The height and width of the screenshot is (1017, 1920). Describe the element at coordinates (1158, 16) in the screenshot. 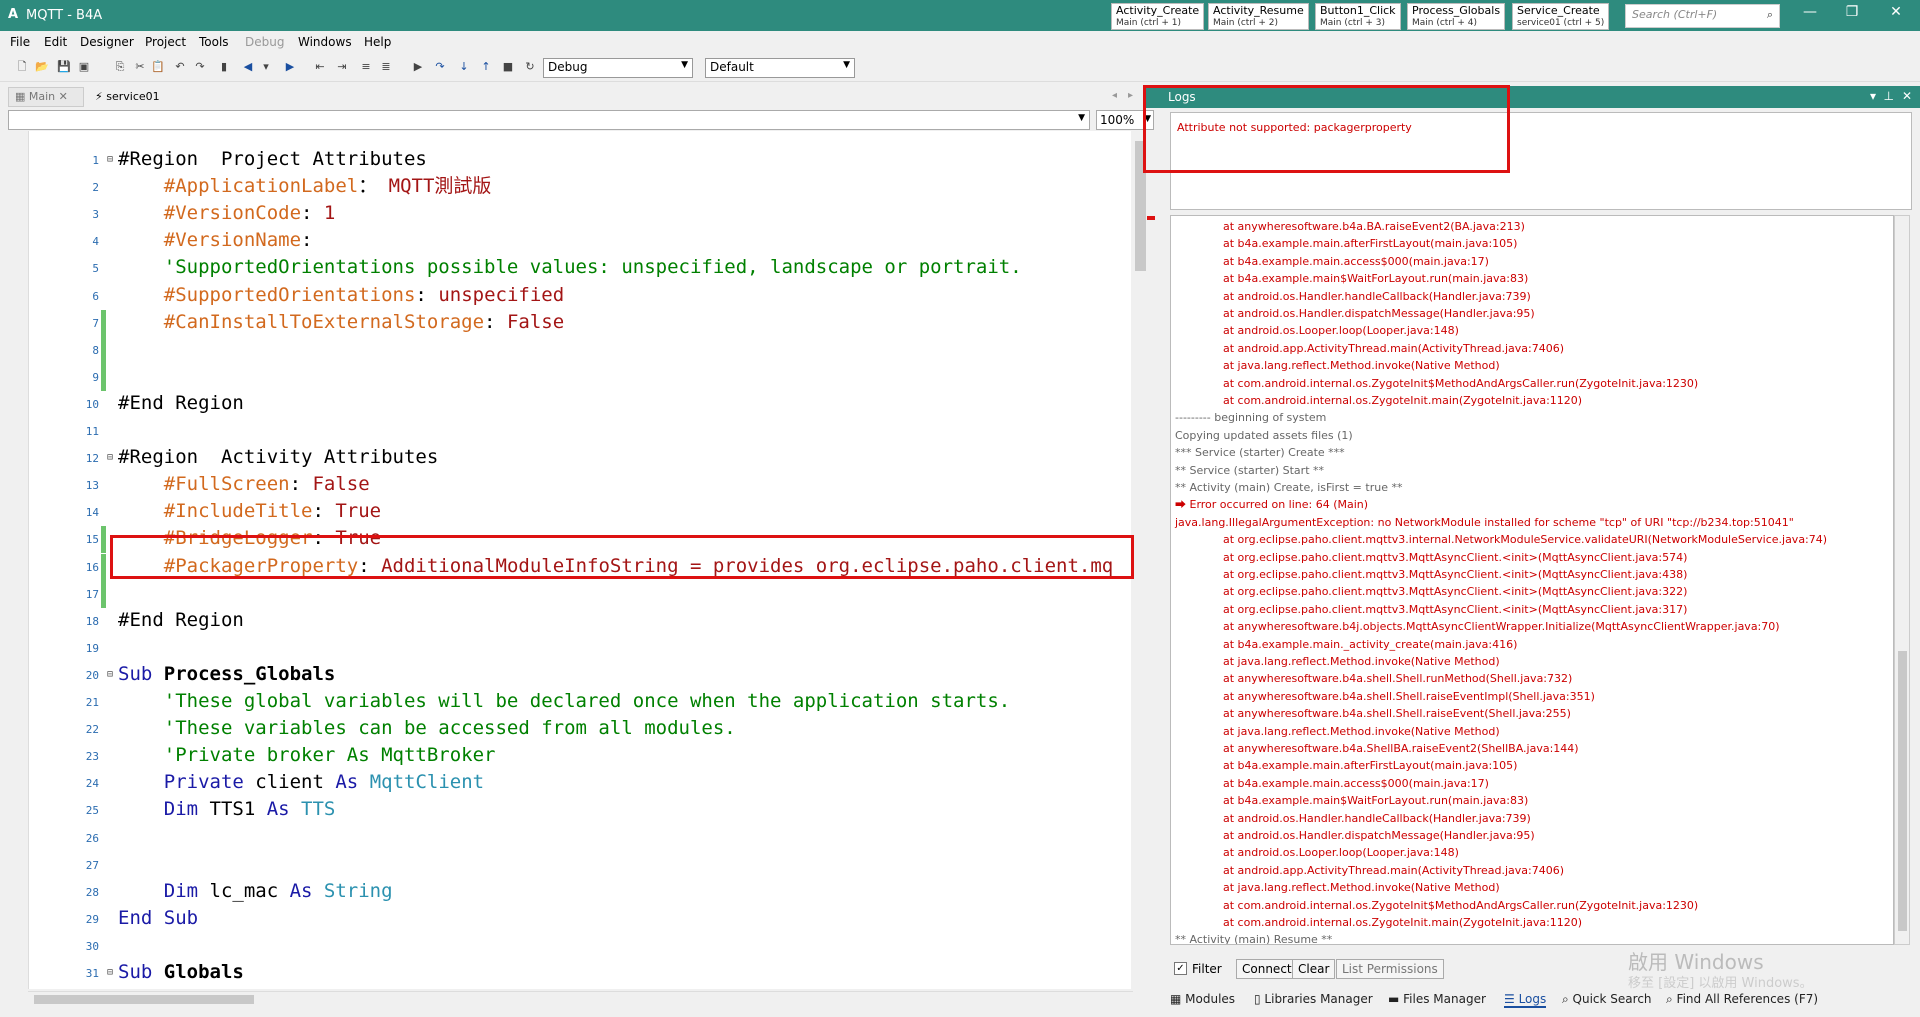

I see `quick-jump-activity-create: Activity_Create Main (ctrl + 1)` at that location.